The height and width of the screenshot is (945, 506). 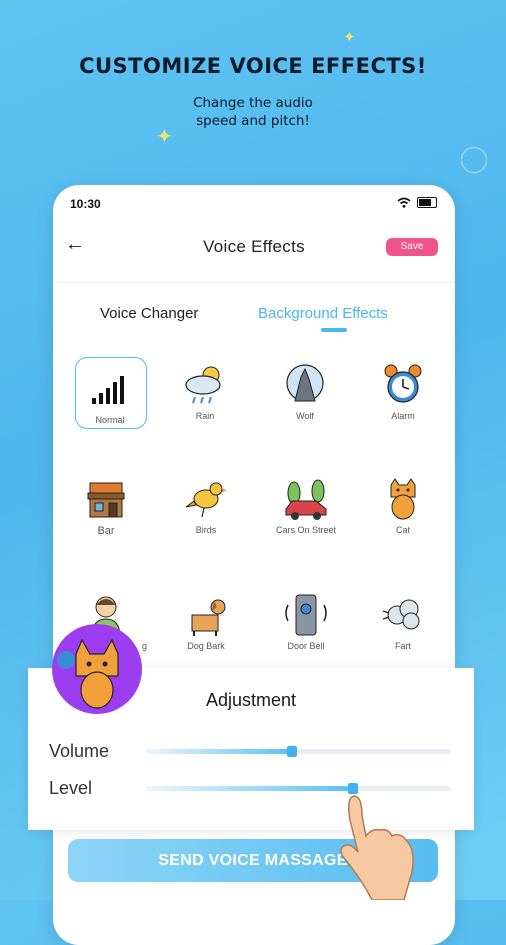 I want to click on alarm-clock-icon, so click(x=403, y=385).